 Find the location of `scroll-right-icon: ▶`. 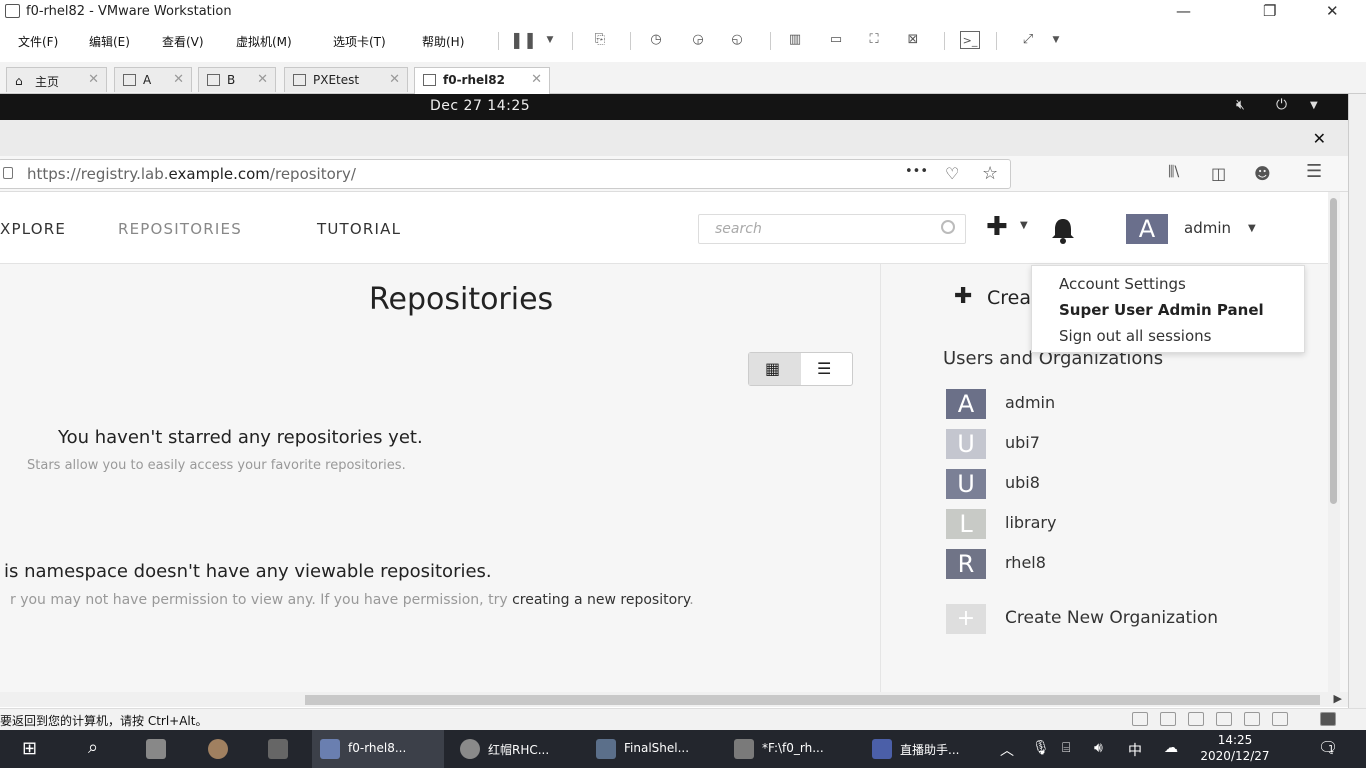

scroll-right-icon: ▶ is located at coordinates (1338, 698).